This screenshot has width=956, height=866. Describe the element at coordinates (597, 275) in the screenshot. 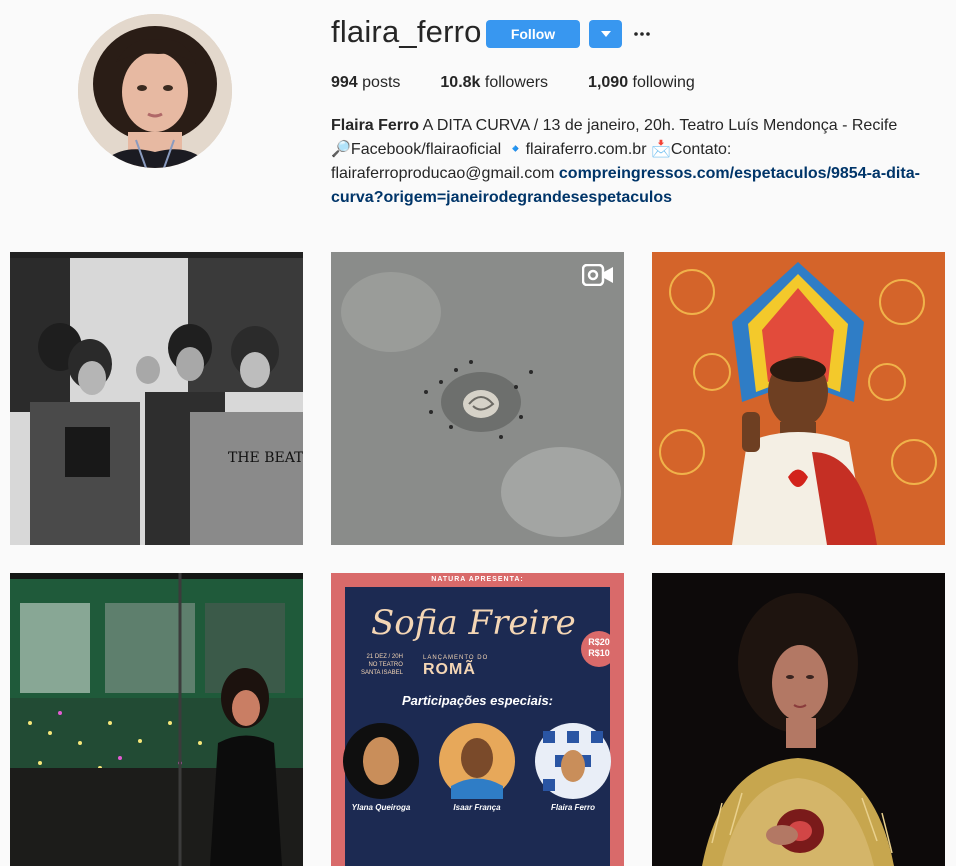

I see `video-camera-icon` at that location.